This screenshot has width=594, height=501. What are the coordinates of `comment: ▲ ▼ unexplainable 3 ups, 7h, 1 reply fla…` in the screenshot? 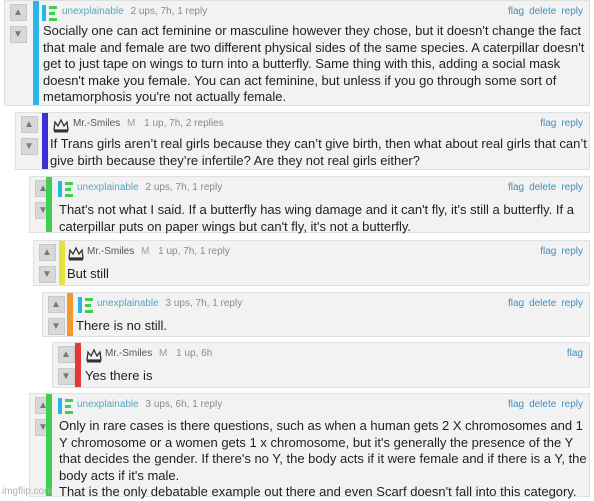 It's located at (316, 314).